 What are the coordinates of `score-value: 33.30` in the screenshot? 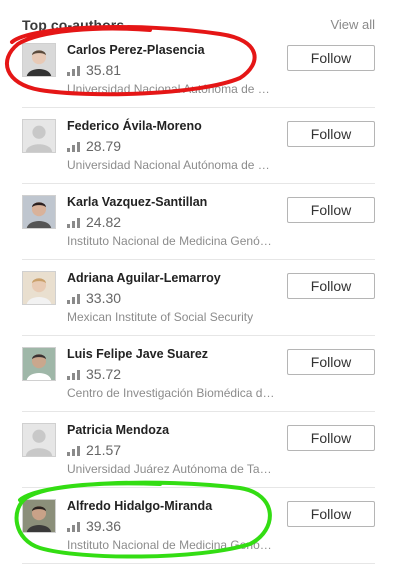 It's located at (104, 298).